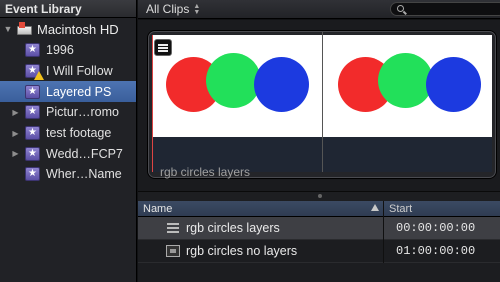 The image size is (500, 282). I want to click on clip-icon, so click(173, 251).